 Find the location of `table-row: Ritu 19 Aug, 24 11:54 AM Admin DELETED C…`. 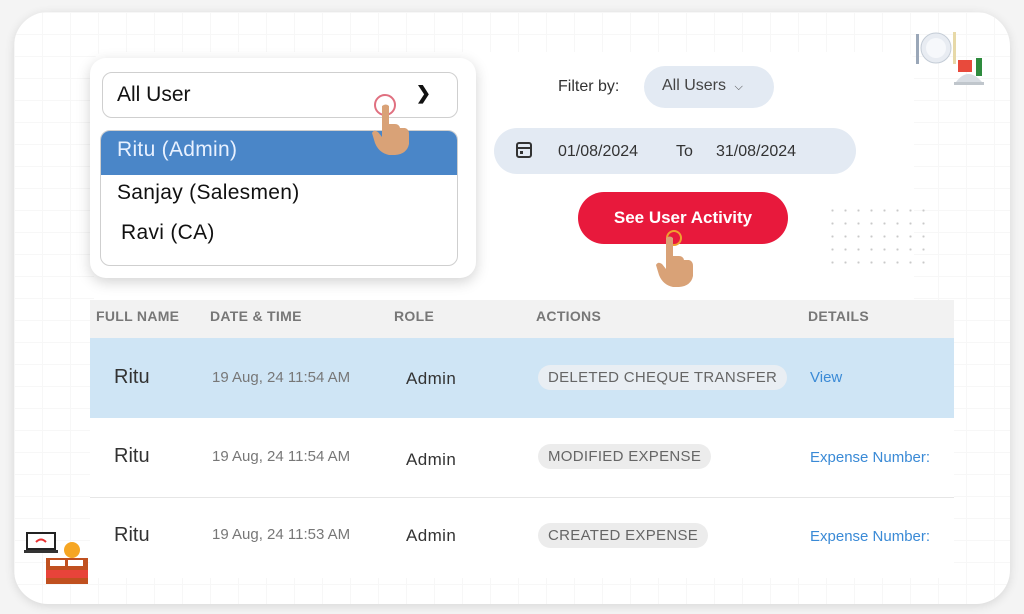

table-row: Ritu 19 Aug, 24 11:54 AM Admin DELETED C… is located at coordinates (522, 378).